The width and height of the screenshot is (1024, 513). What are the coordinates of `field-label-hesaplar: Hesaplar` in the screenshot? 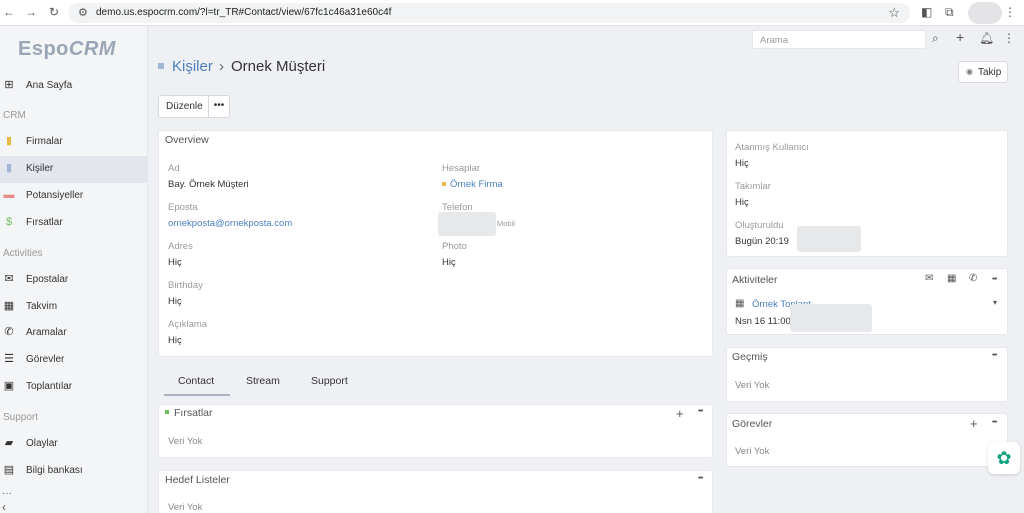 It's located at (461, 168).